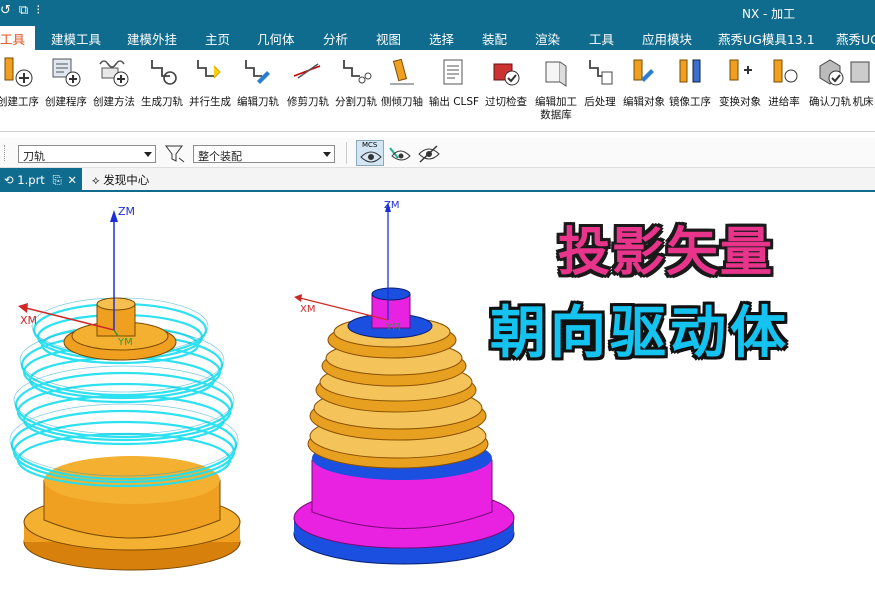 This screenshot has width=875, height=600. Describe the element at coordinates (506, 74) in the screenshot. I see `gouge-check-icon` at that location.